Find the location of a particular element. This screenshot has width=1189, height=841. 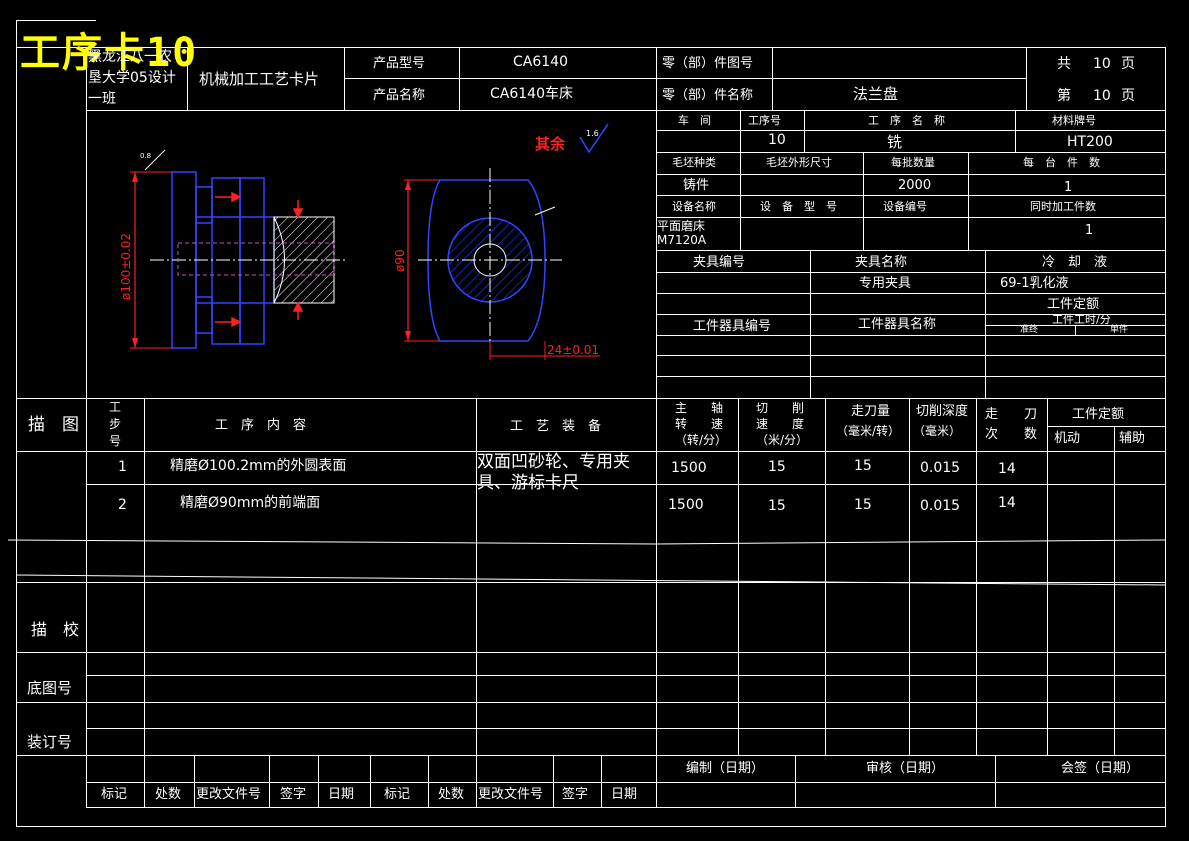

compile-label: 编制（日期） is located at coordinates (725, 768).